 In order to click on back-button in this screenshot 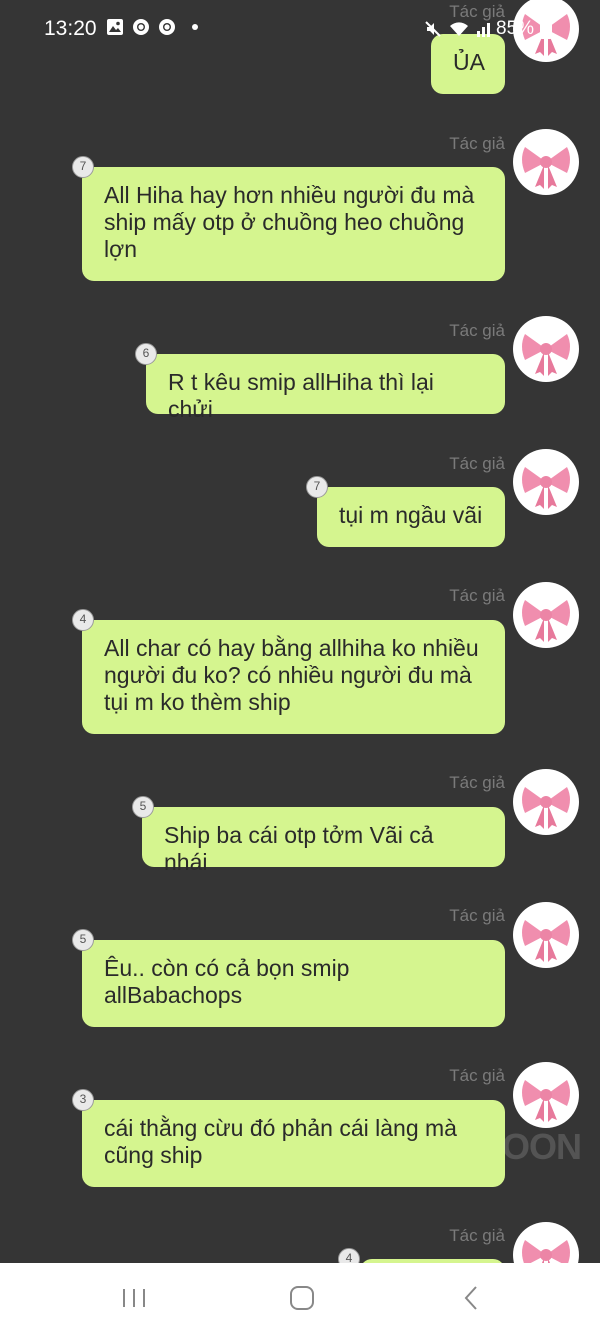, I will do `click(470, 1298)`.